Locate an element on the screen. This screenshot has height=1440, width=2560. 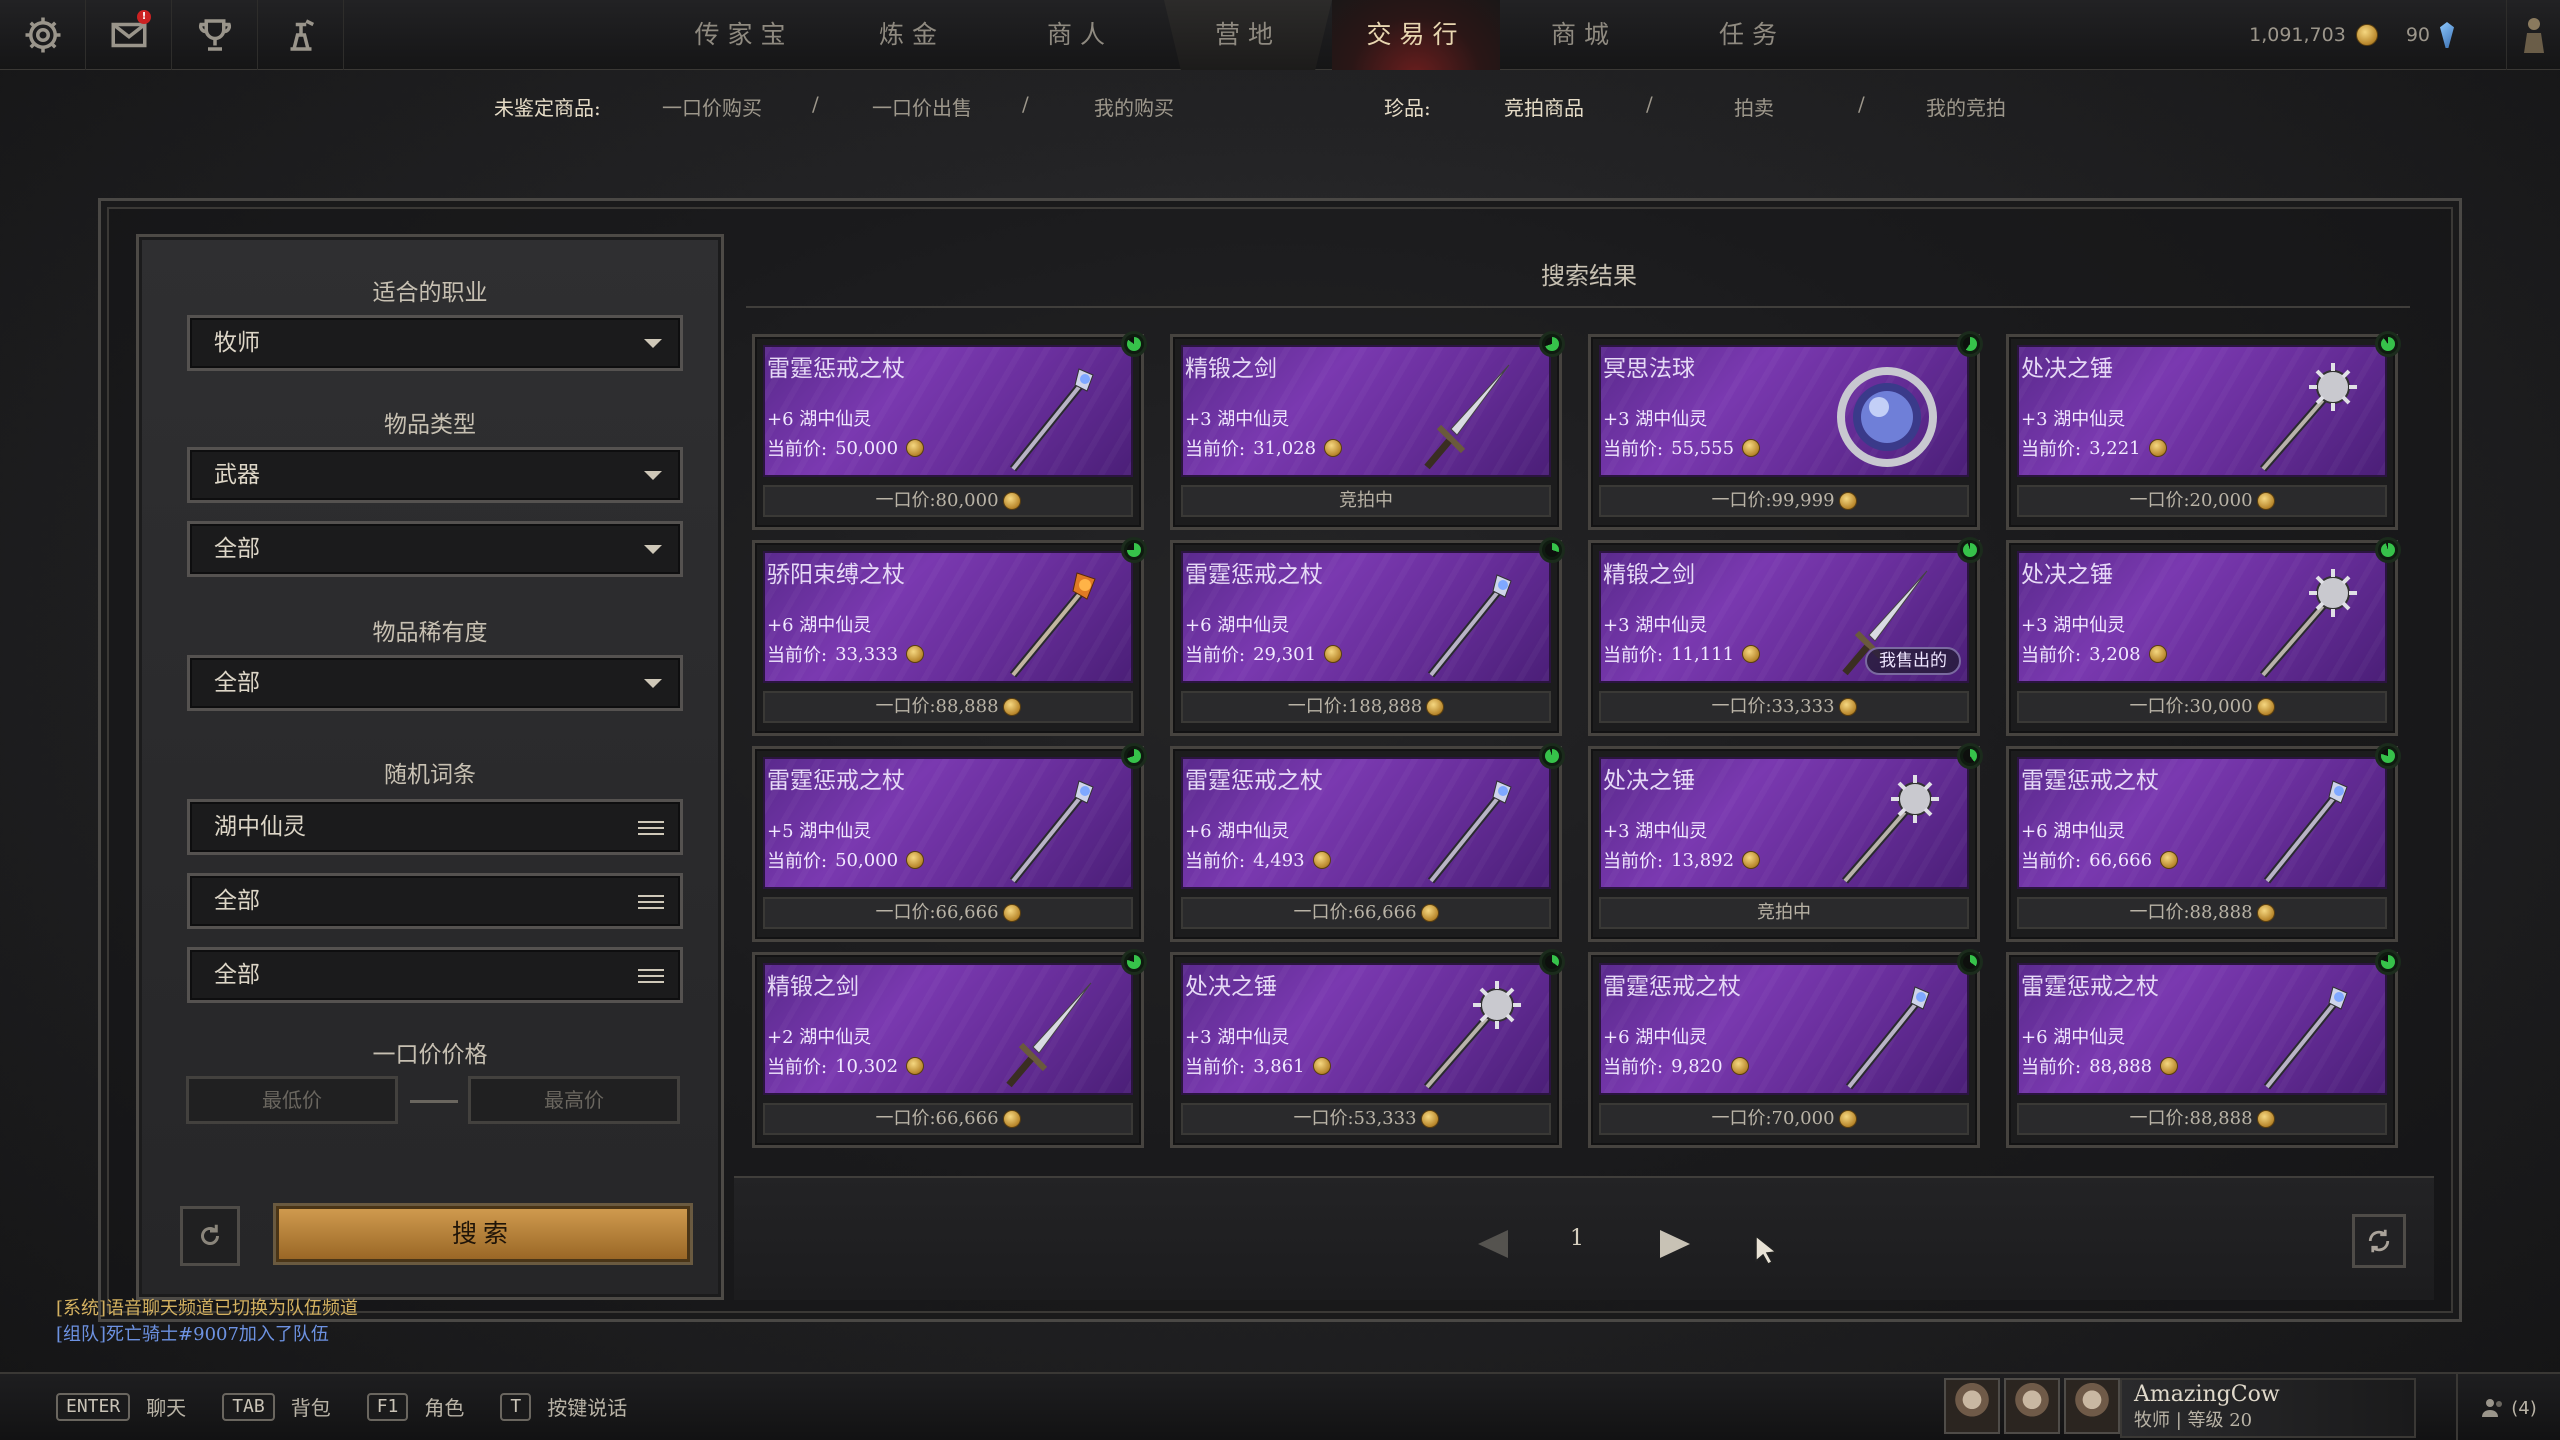
tab-heirloom: 传家宝 is located at coordinates (744, 35).